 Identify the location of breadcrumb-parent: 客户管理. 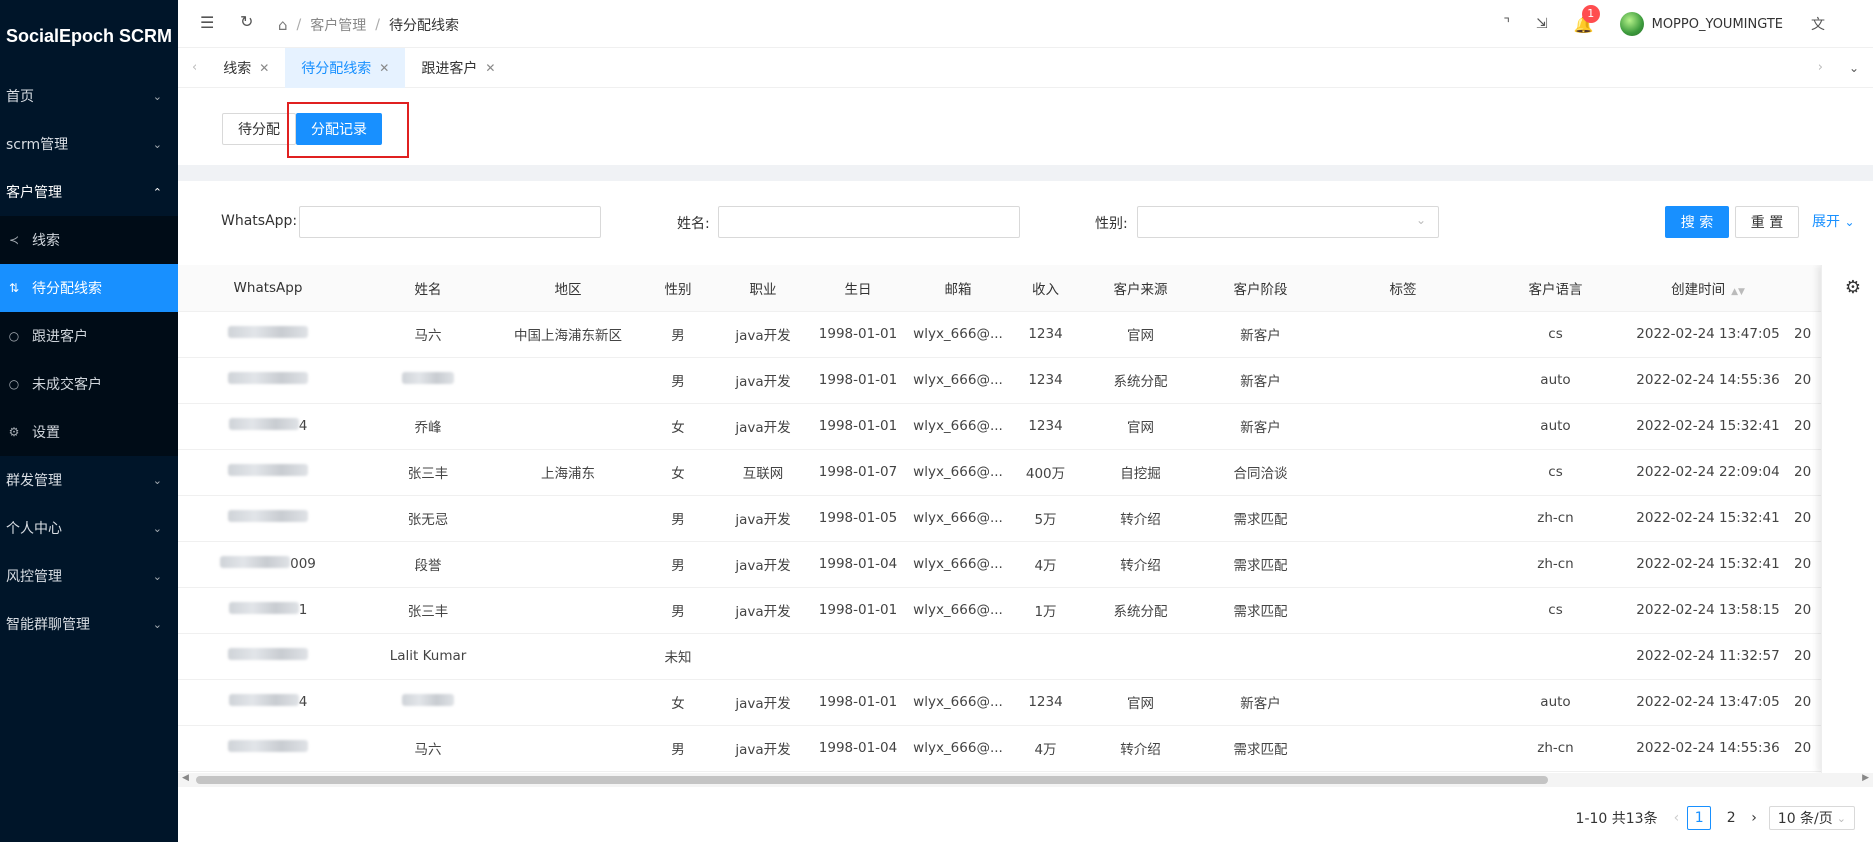
(338, 25).